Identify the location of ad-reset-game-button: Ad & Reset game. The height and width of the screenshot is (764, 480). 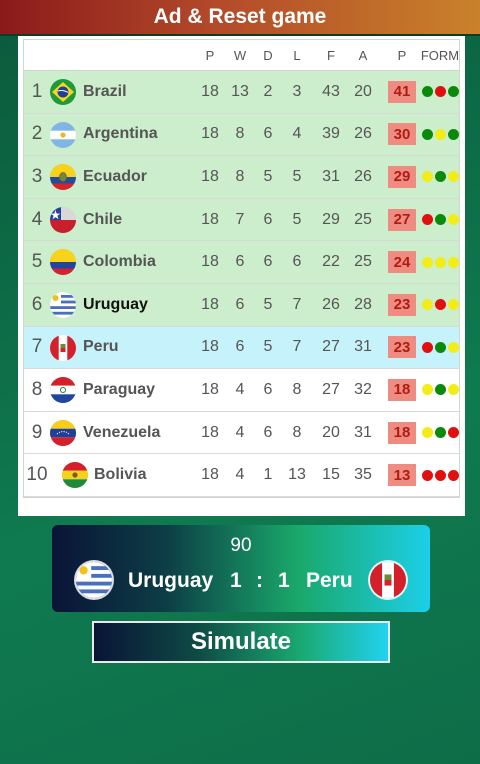
(240, 18).